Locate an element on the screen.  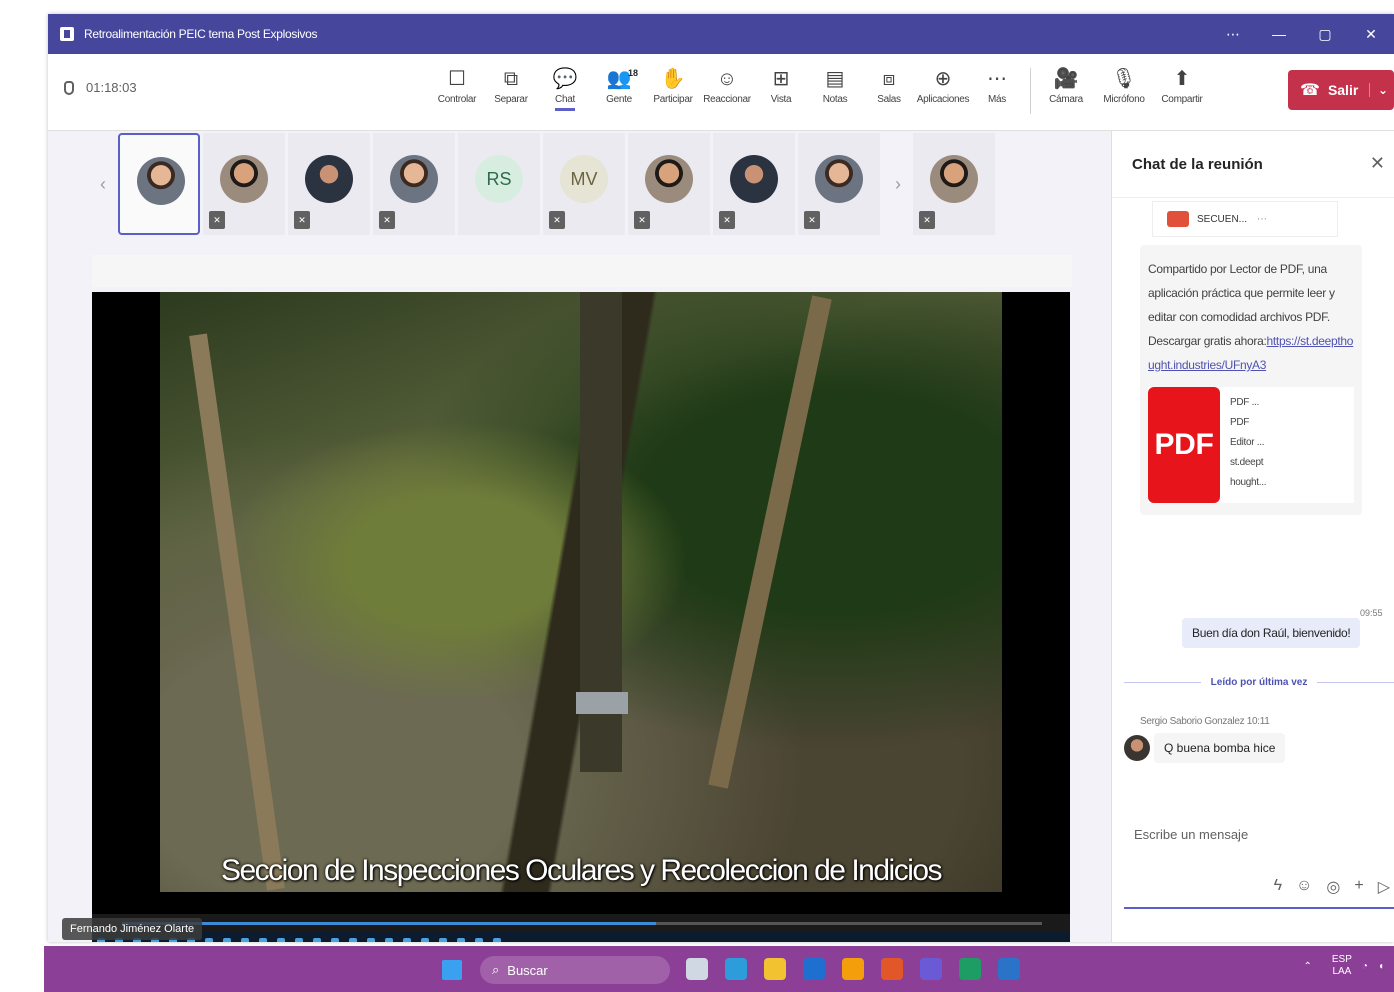
avatar: RS is located at coordinates (499, 179).